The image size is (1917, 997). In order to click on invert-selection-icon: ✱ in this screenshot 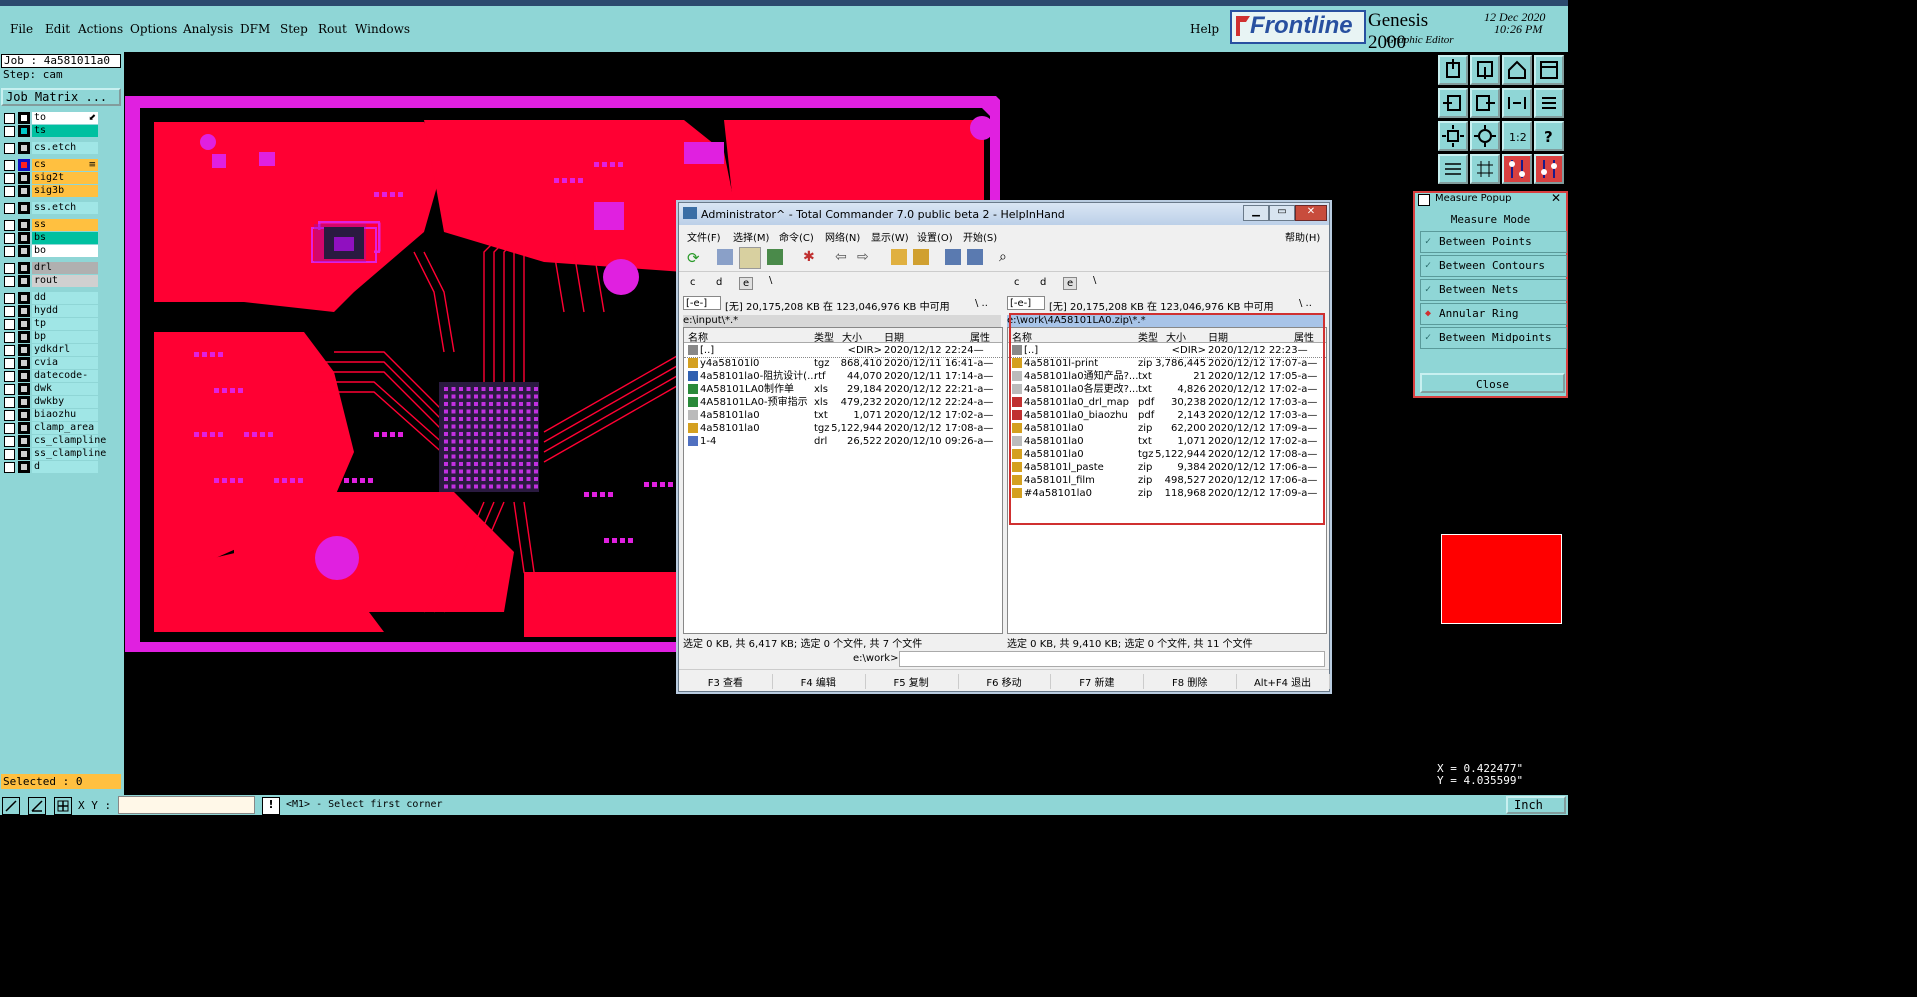, I will do `click(811, 257)`.